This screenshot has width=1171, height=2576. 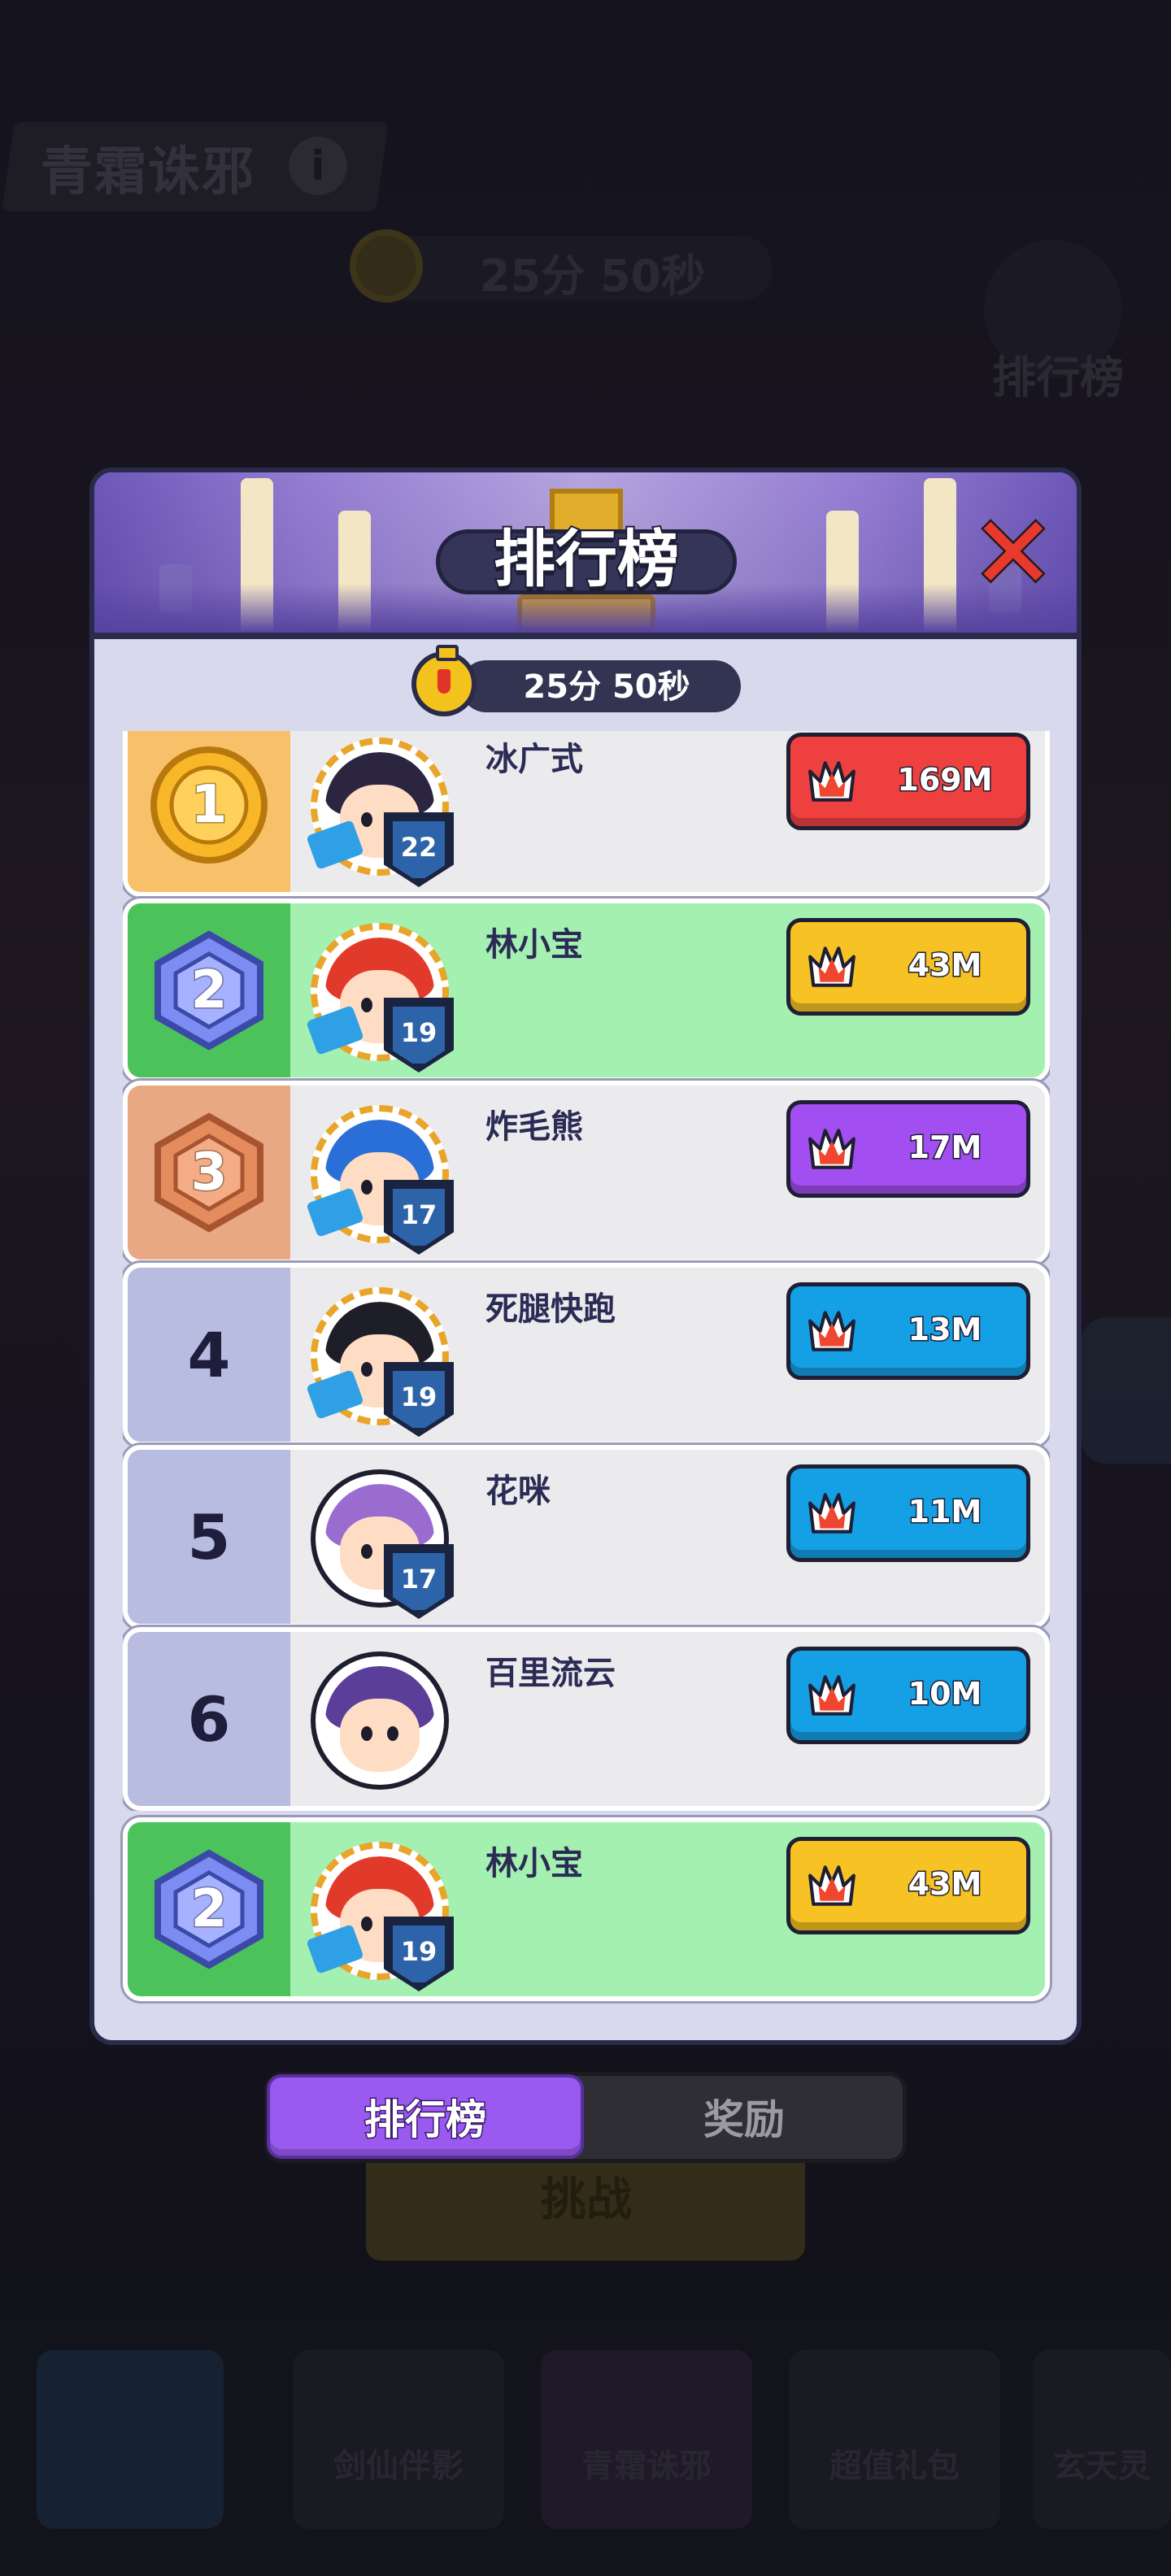 I want to click on tab-ranking: 排行榜, so click(x=425, y=2116).